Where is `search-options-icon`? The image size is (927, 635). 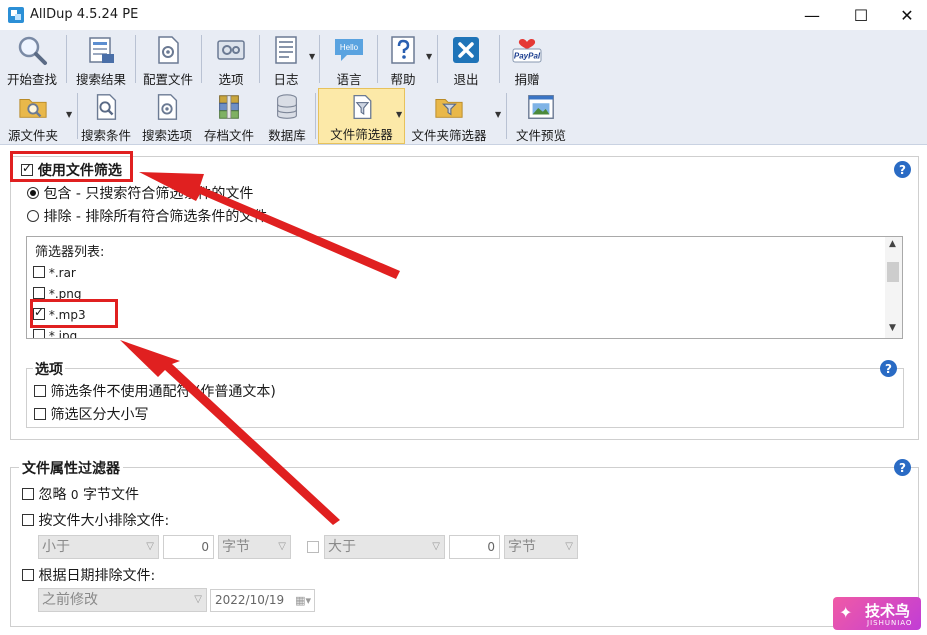
search-options-icon is located at coordinates (167, 107).